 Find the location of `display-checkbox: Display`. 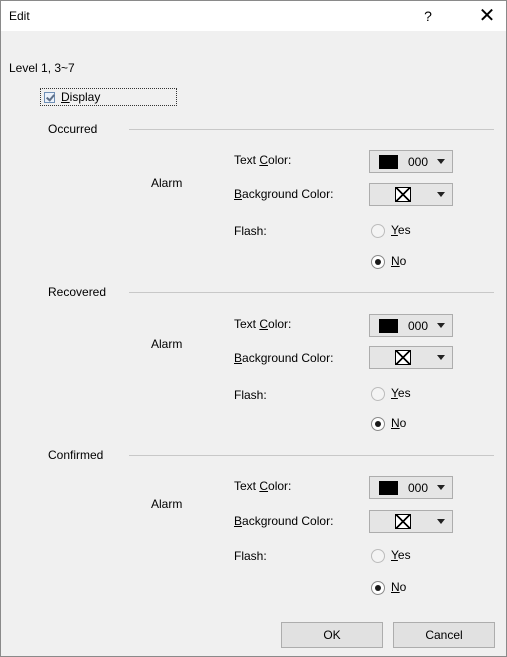

display-checkbox: Display is located at coordinates (108, 97).